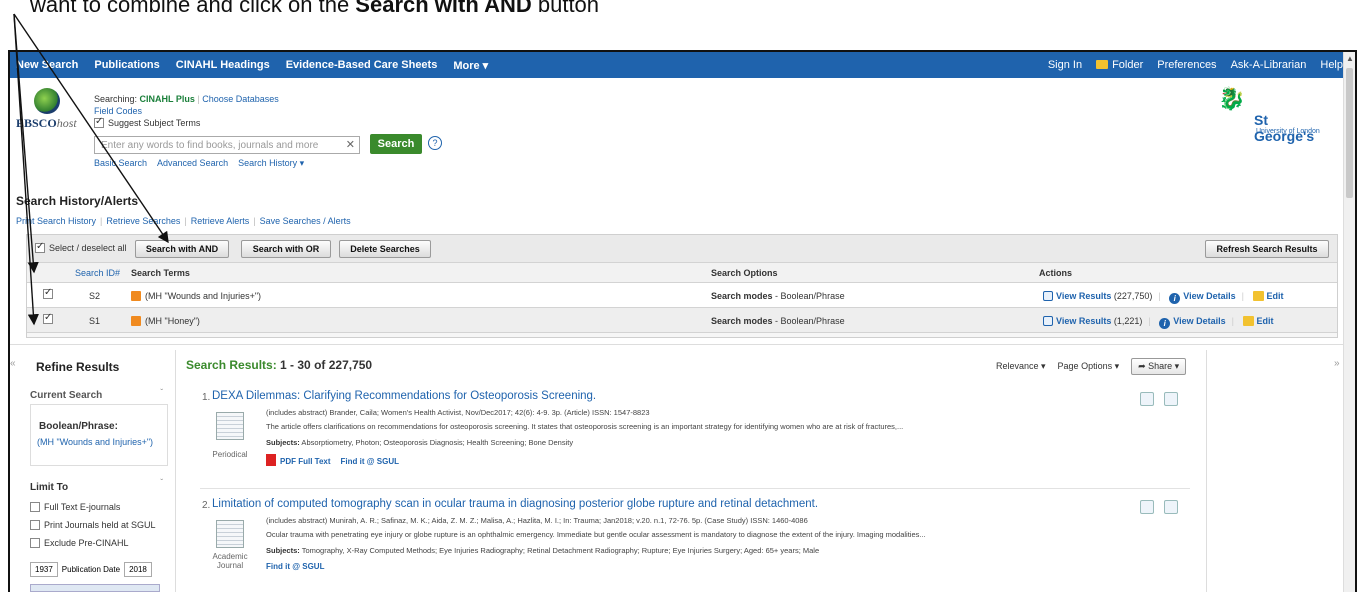 This screenshot has height=592, width=1365. What do you see at coordinates (91, 128) in the screenshot?
I see `arrow-to-and-button` at bounding box center [91, 128].